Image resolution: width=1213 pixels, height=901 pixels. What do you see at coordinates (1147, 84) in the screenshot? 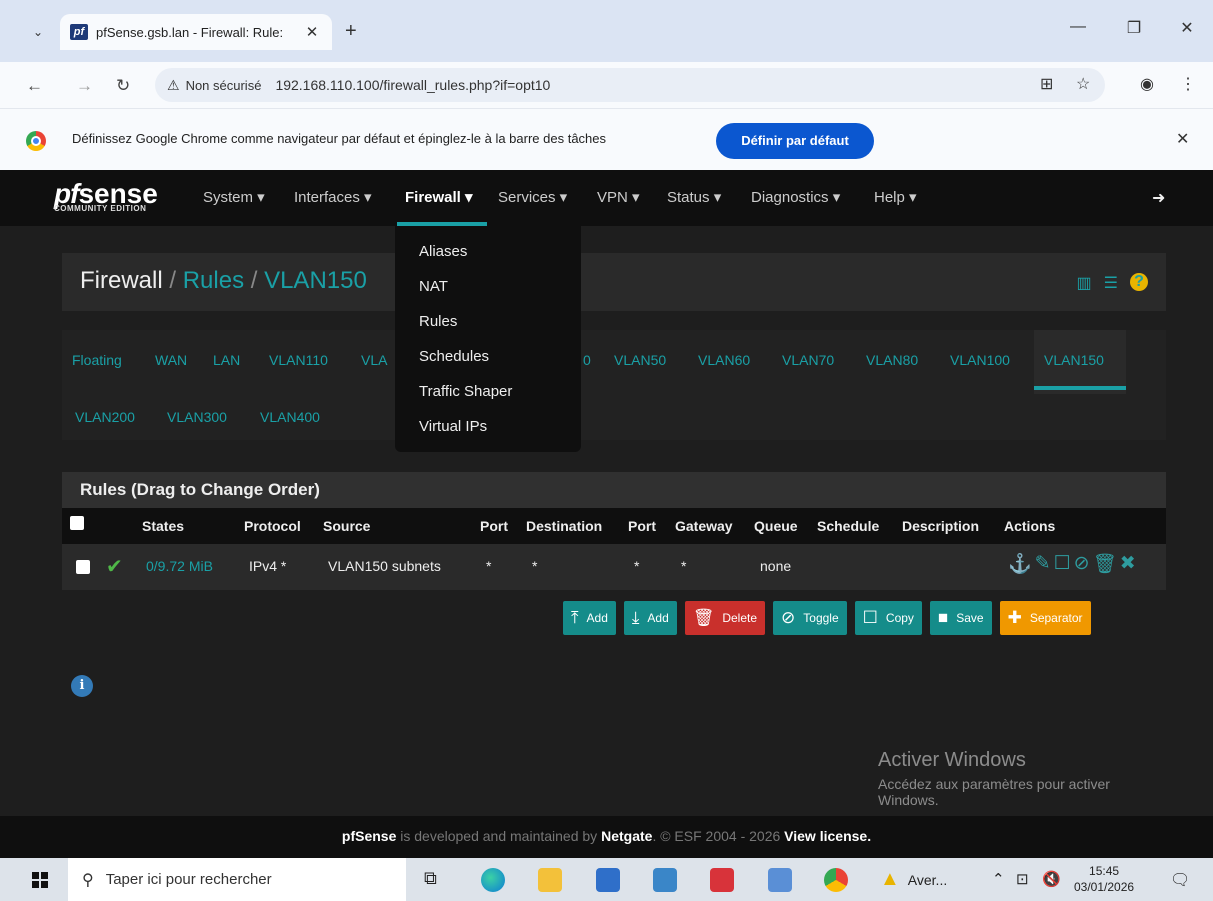
I see `profile-icon: ◉` at bounding box center [1147, 84].